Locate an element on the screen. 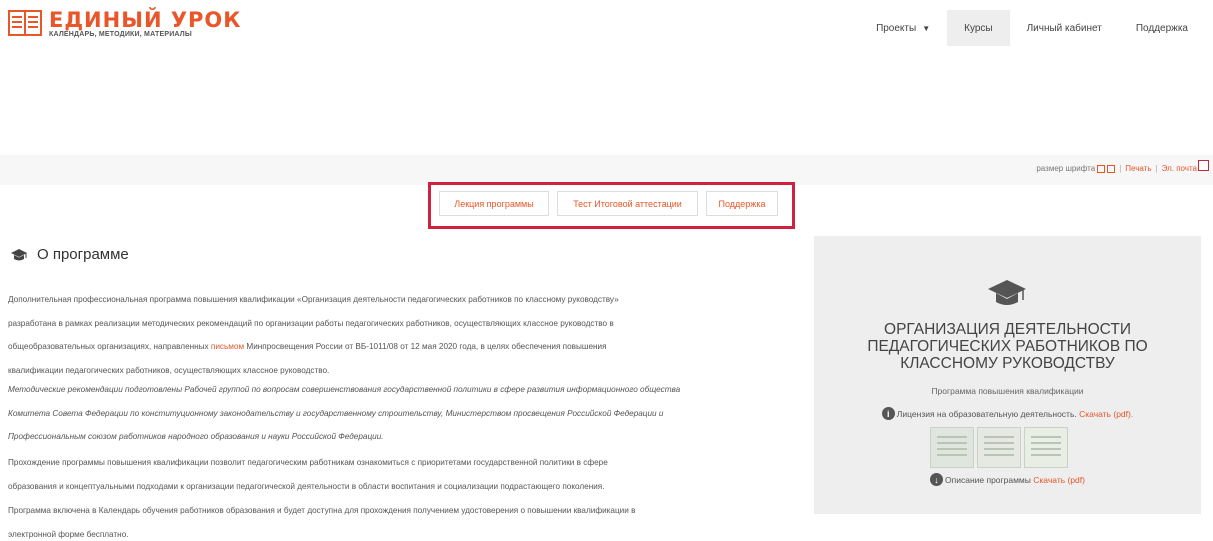 The height and width of the screenshot is (541, 1213). text-line: электронной форме бесплатно. is located at coordinates (68, 534).